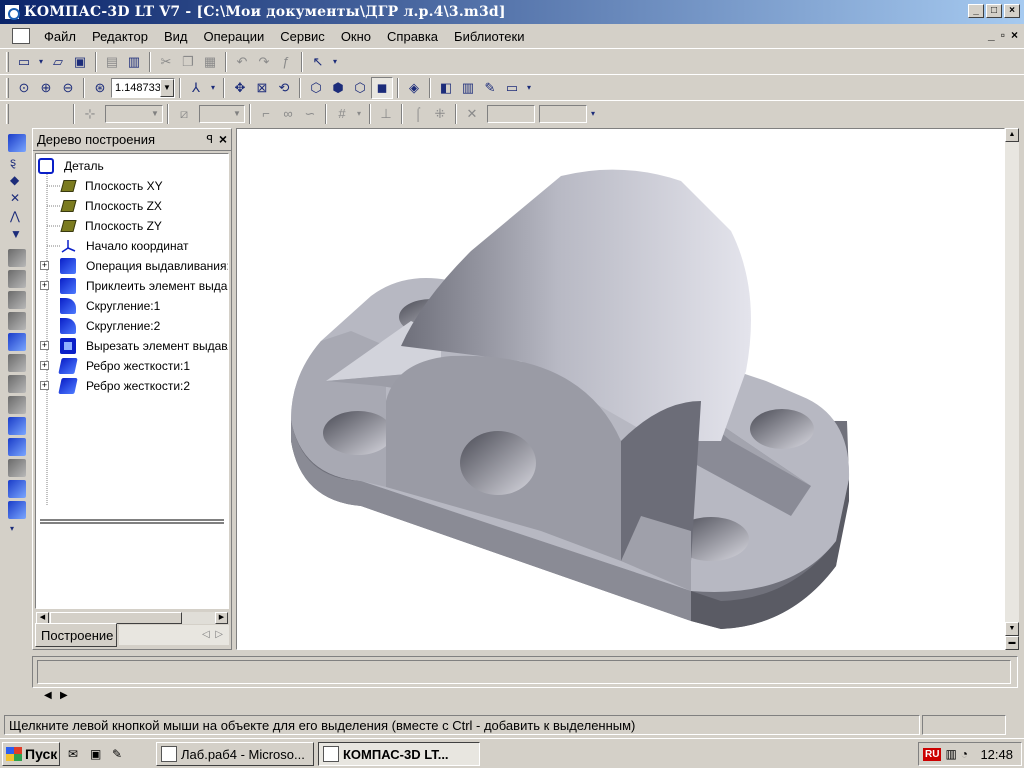  What do you see at coordinates (316, 88) in the screenshot?
I see `wireframe-icon: ⬡` at bounding box center [316, 88].